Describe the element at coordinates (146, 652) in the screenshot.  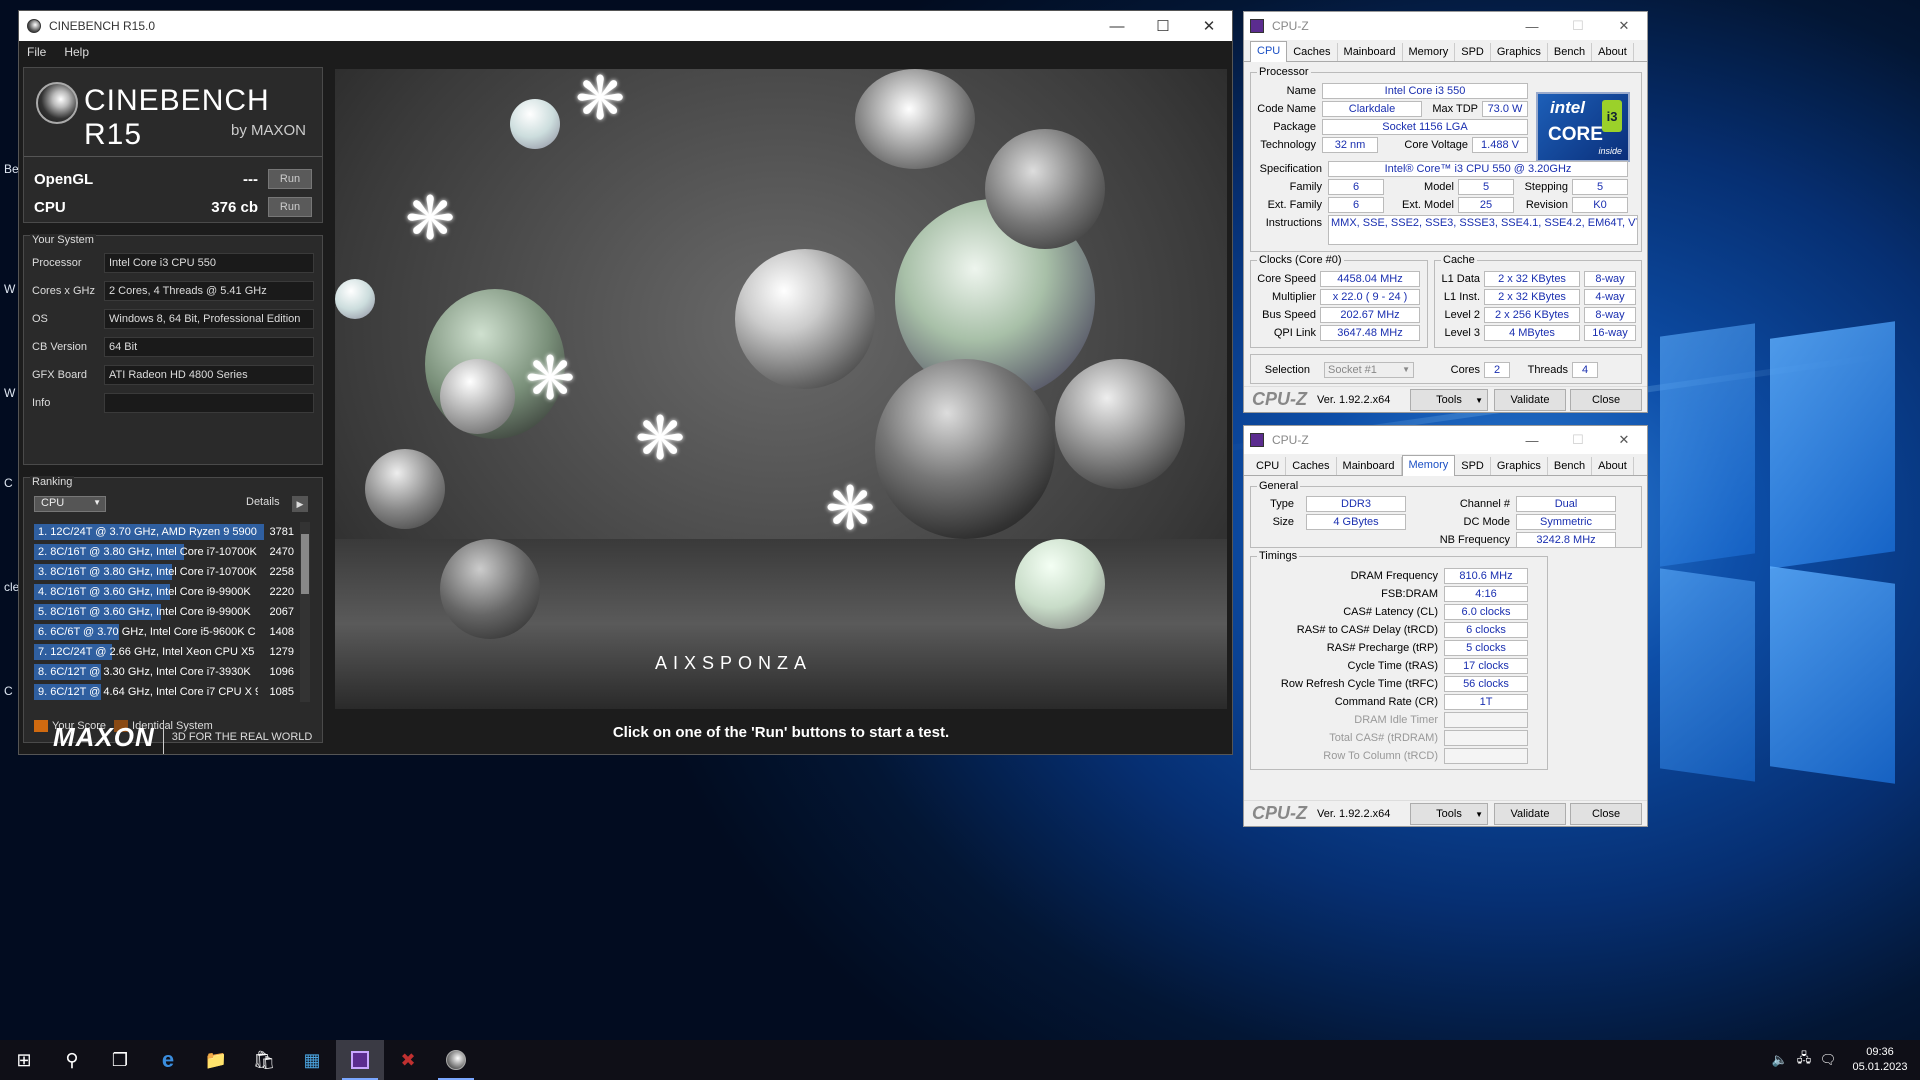
I see `ranking-item-label: 7. 12C/24T @ 2.66 GHz, Intel Xeon CPU X5` at that location.